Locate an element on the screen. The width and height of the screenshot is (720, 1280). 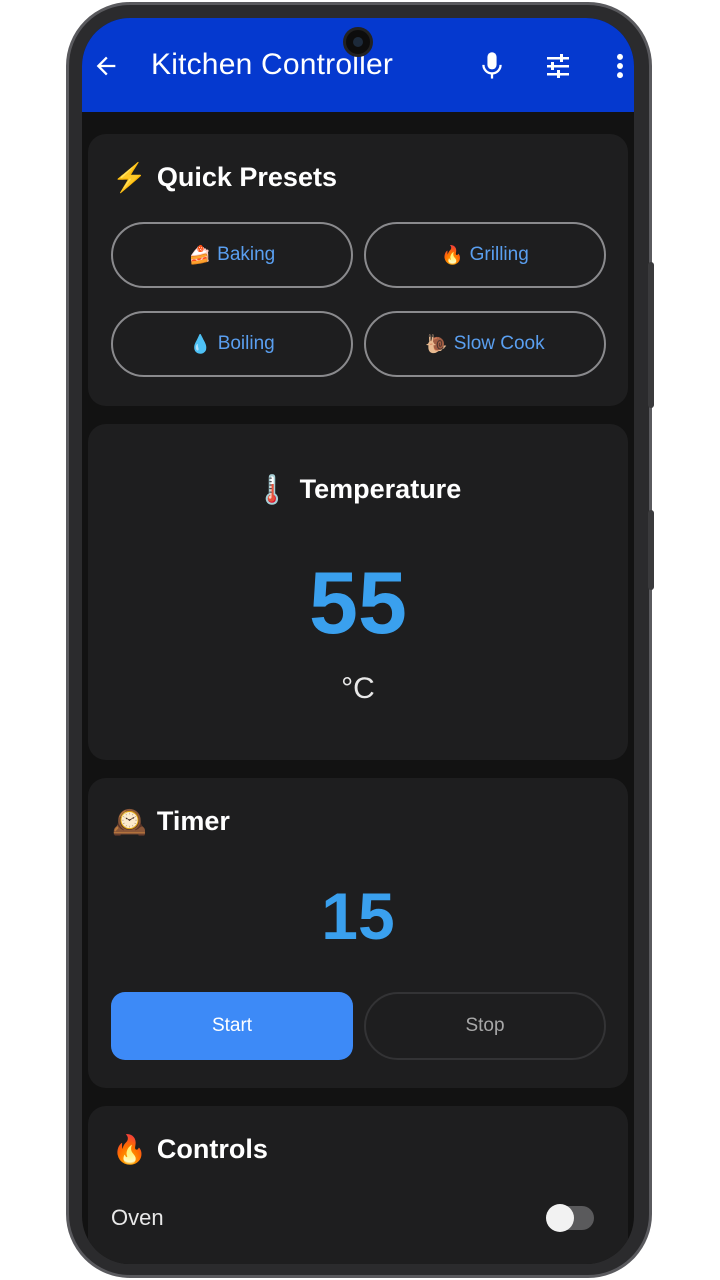
controls-title-text: Controls is located at coordinates (212, 1149).